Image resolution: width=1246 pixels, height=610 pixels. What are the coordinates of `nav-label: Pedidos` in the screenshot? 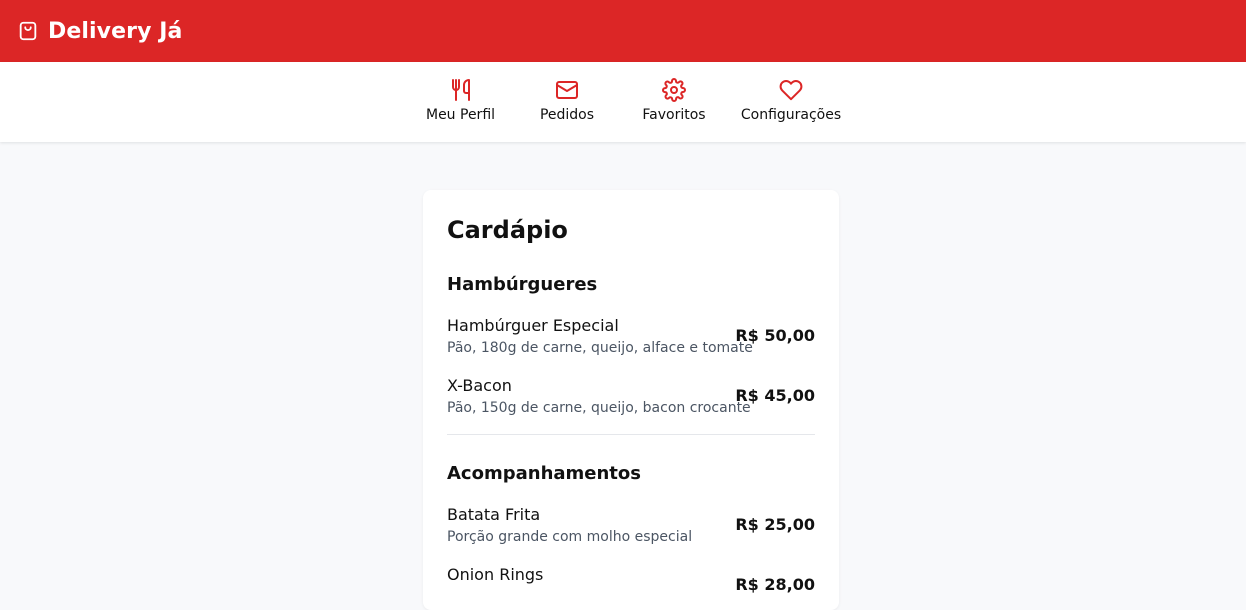 It's located at (567, 115).